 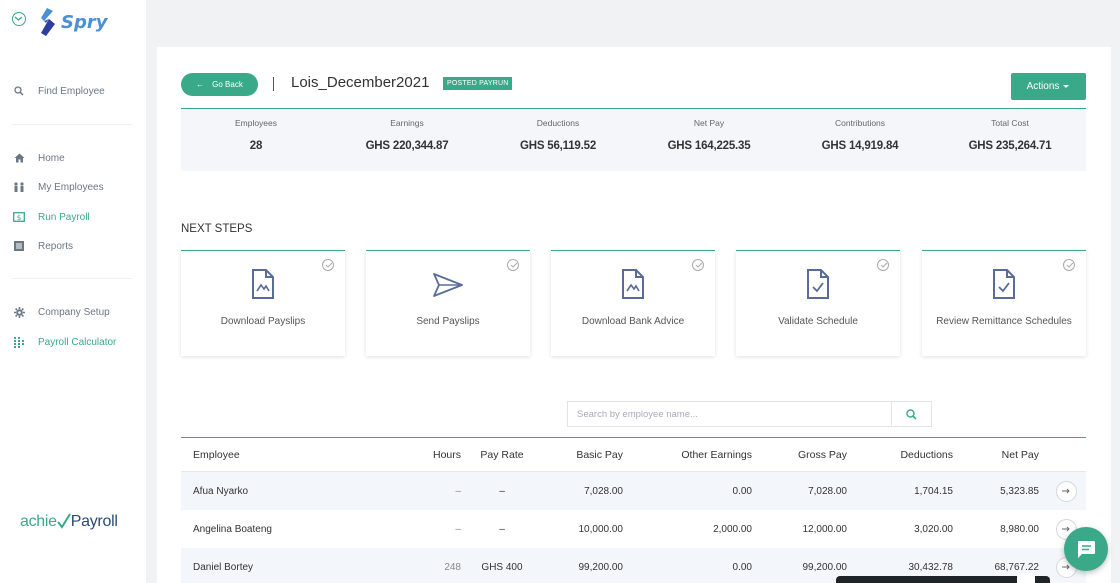 I want to click on sidebar-item-reports: Reports, so click(x=43, y=246).